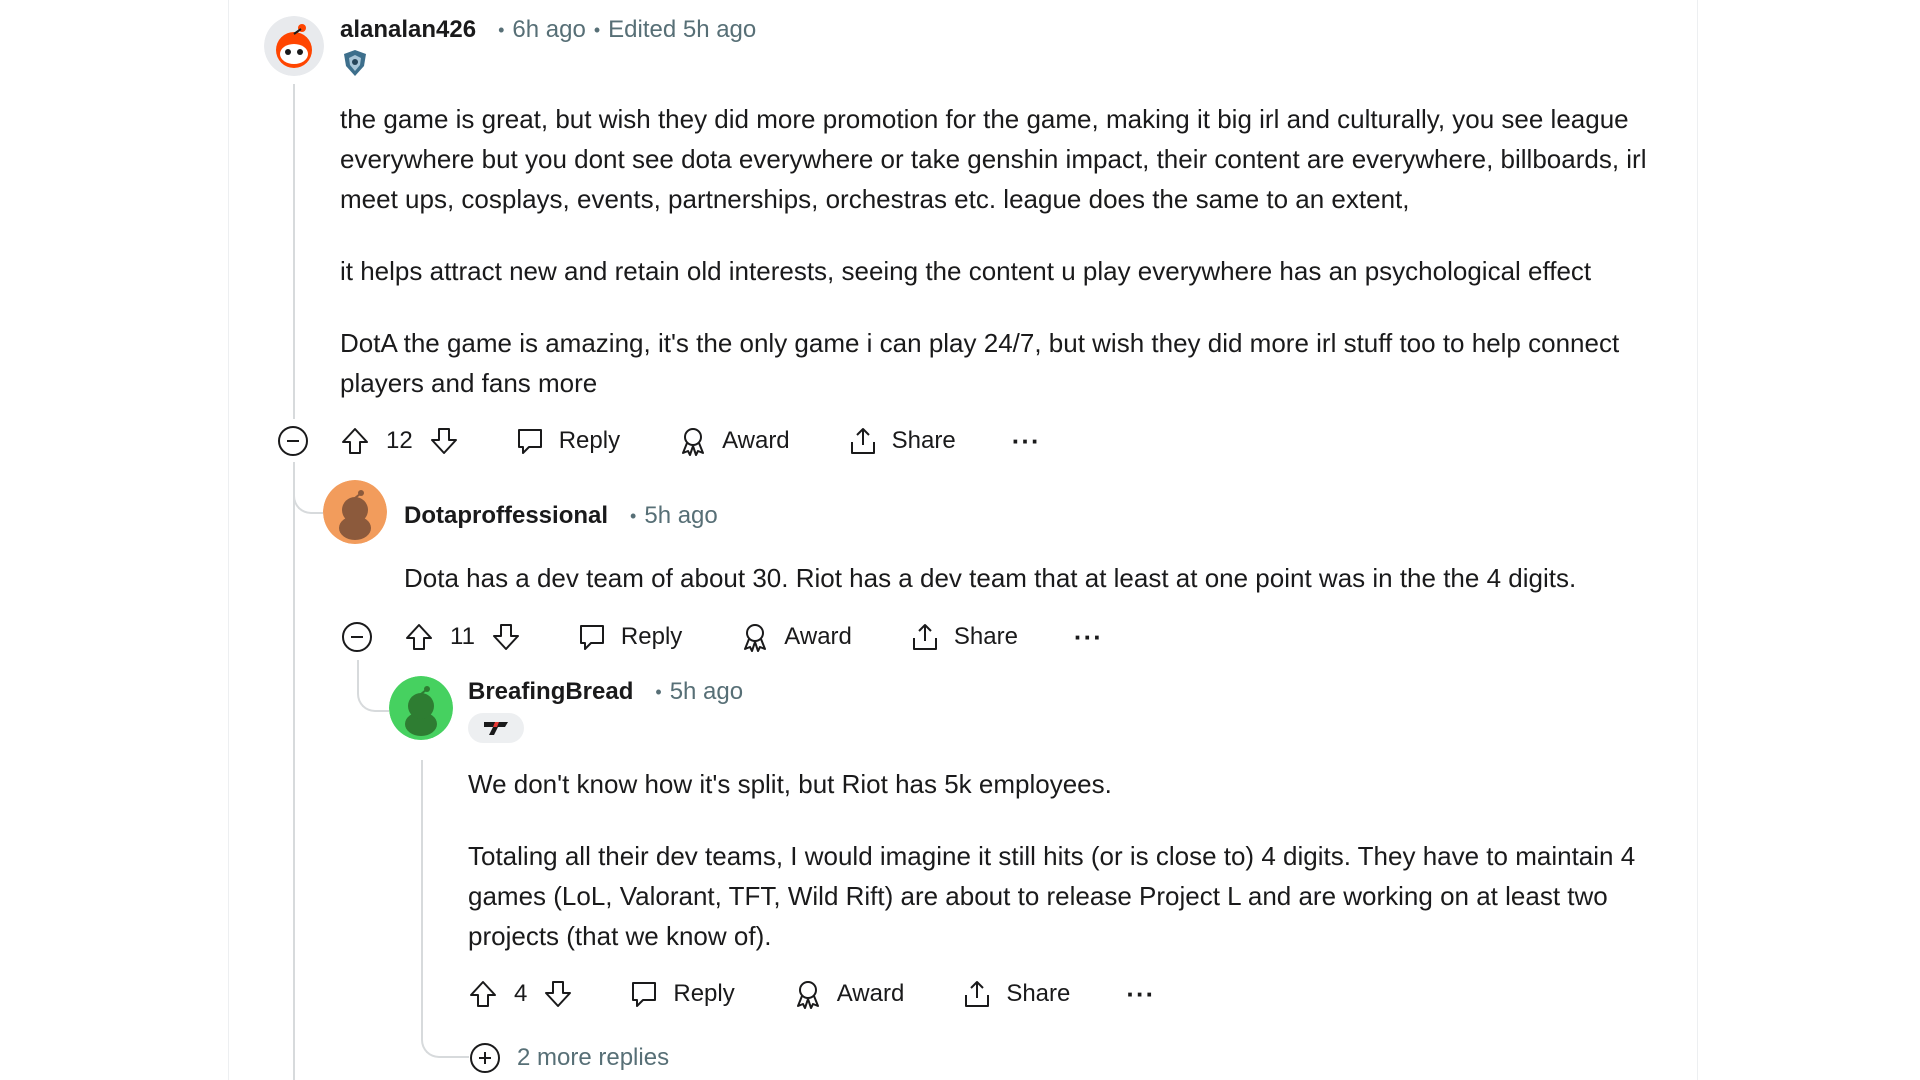 The height and width of the screenshot is (1080, 1920). What do you see at coordinates (408, 30) in the screenshot?
I see `author-name: alanalan426` at bounding box center [408, 30].